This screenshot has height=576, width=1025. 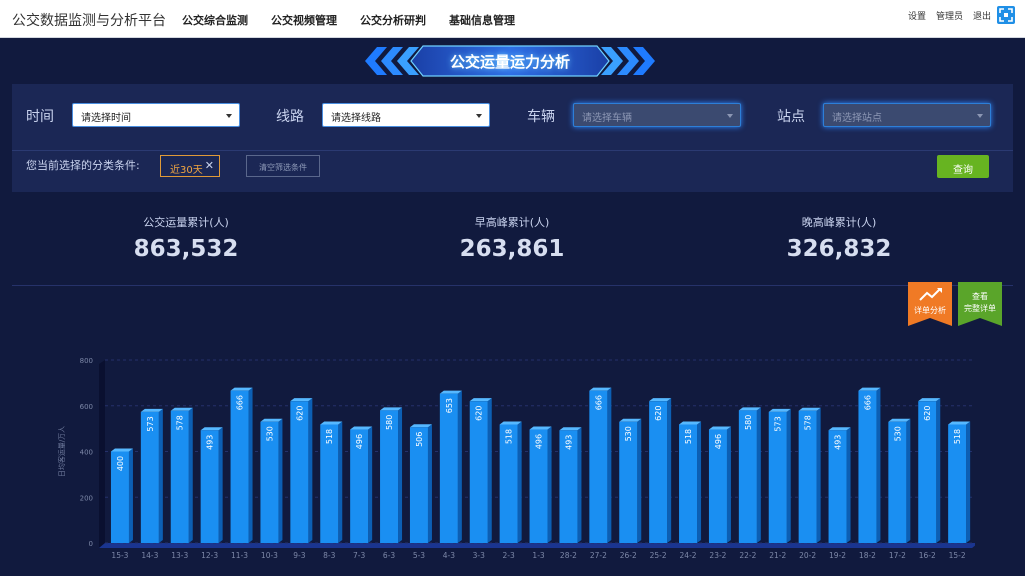 I want to click on x-tick-label: 10-3, so click(x=269, y=555).